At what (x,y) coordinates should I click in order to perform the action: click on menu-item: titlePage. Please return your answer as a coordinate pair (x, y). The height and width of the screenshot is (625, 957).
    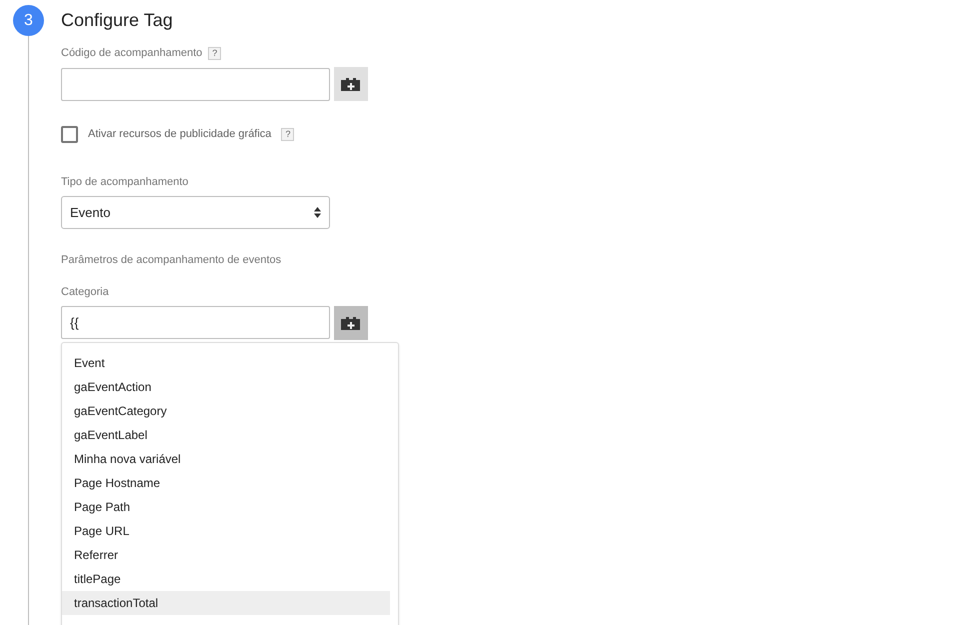
    Looking at the image, I should click on (226, 578).